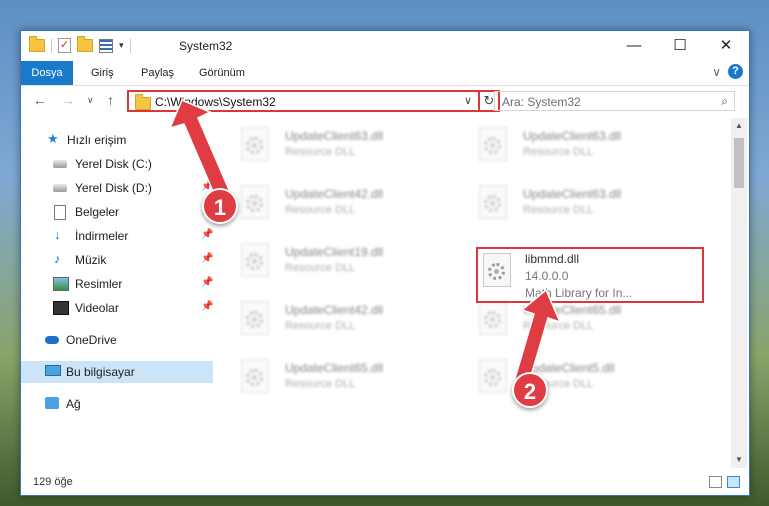 The width and height of the screenshot is (769, 506). Describe the element at coordinates (614, 101) in the screenshot. I see `search-input: Ara: System32 ⌕` at that location.